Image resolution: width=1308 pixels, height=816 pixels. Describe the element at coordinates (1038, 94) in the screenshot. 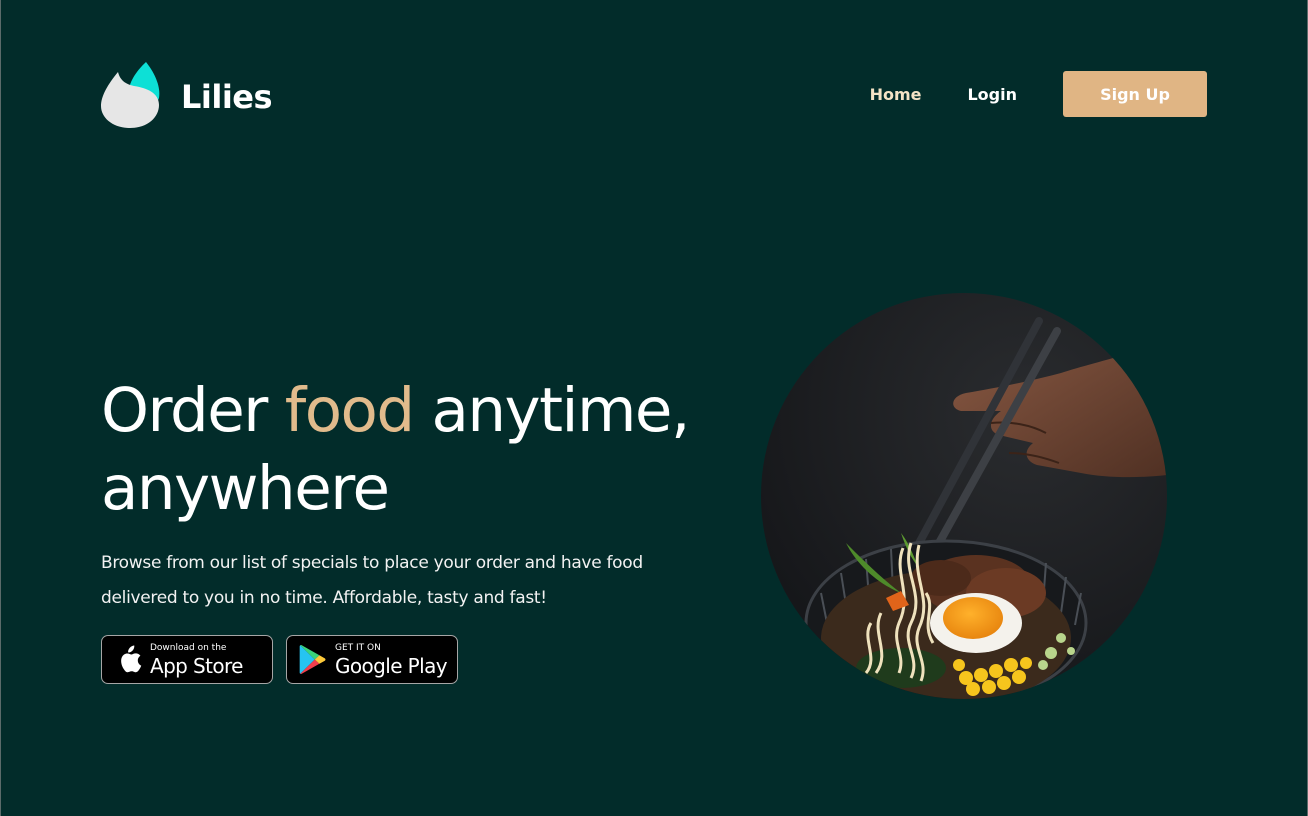

I see `top-nav: Home Login Sign Up` at that location.